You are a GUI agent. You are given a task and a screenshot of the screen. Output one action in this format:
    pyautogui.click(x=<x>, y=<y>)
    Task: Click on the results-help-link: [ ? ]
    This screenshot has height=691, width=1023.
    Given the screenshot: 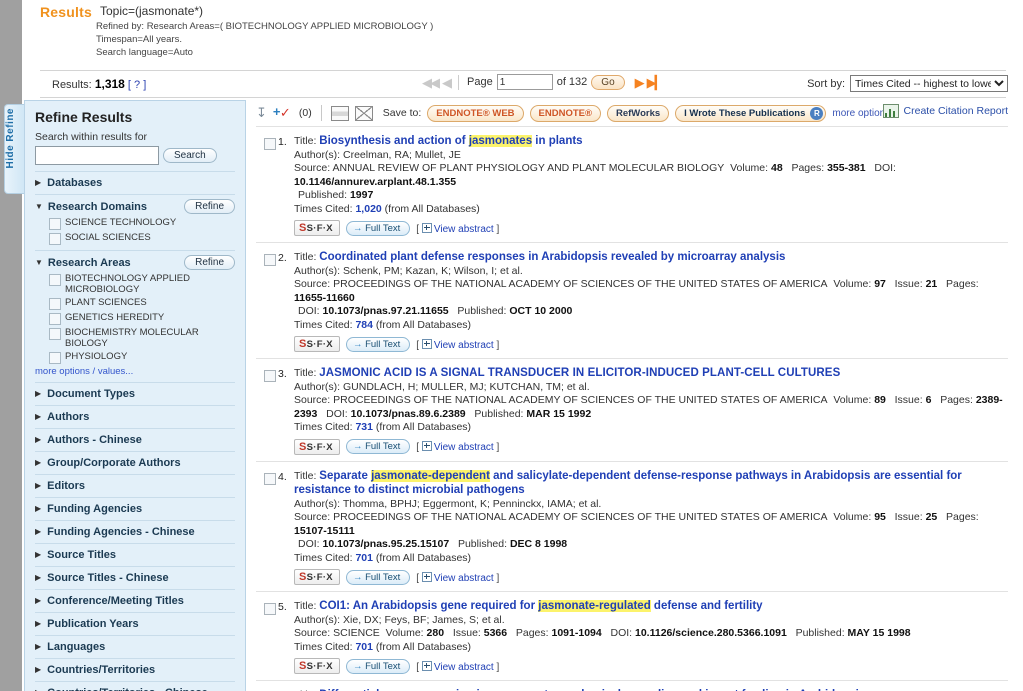 What is the action you would take?
    pyautogui.click(x=137, y=85)
    